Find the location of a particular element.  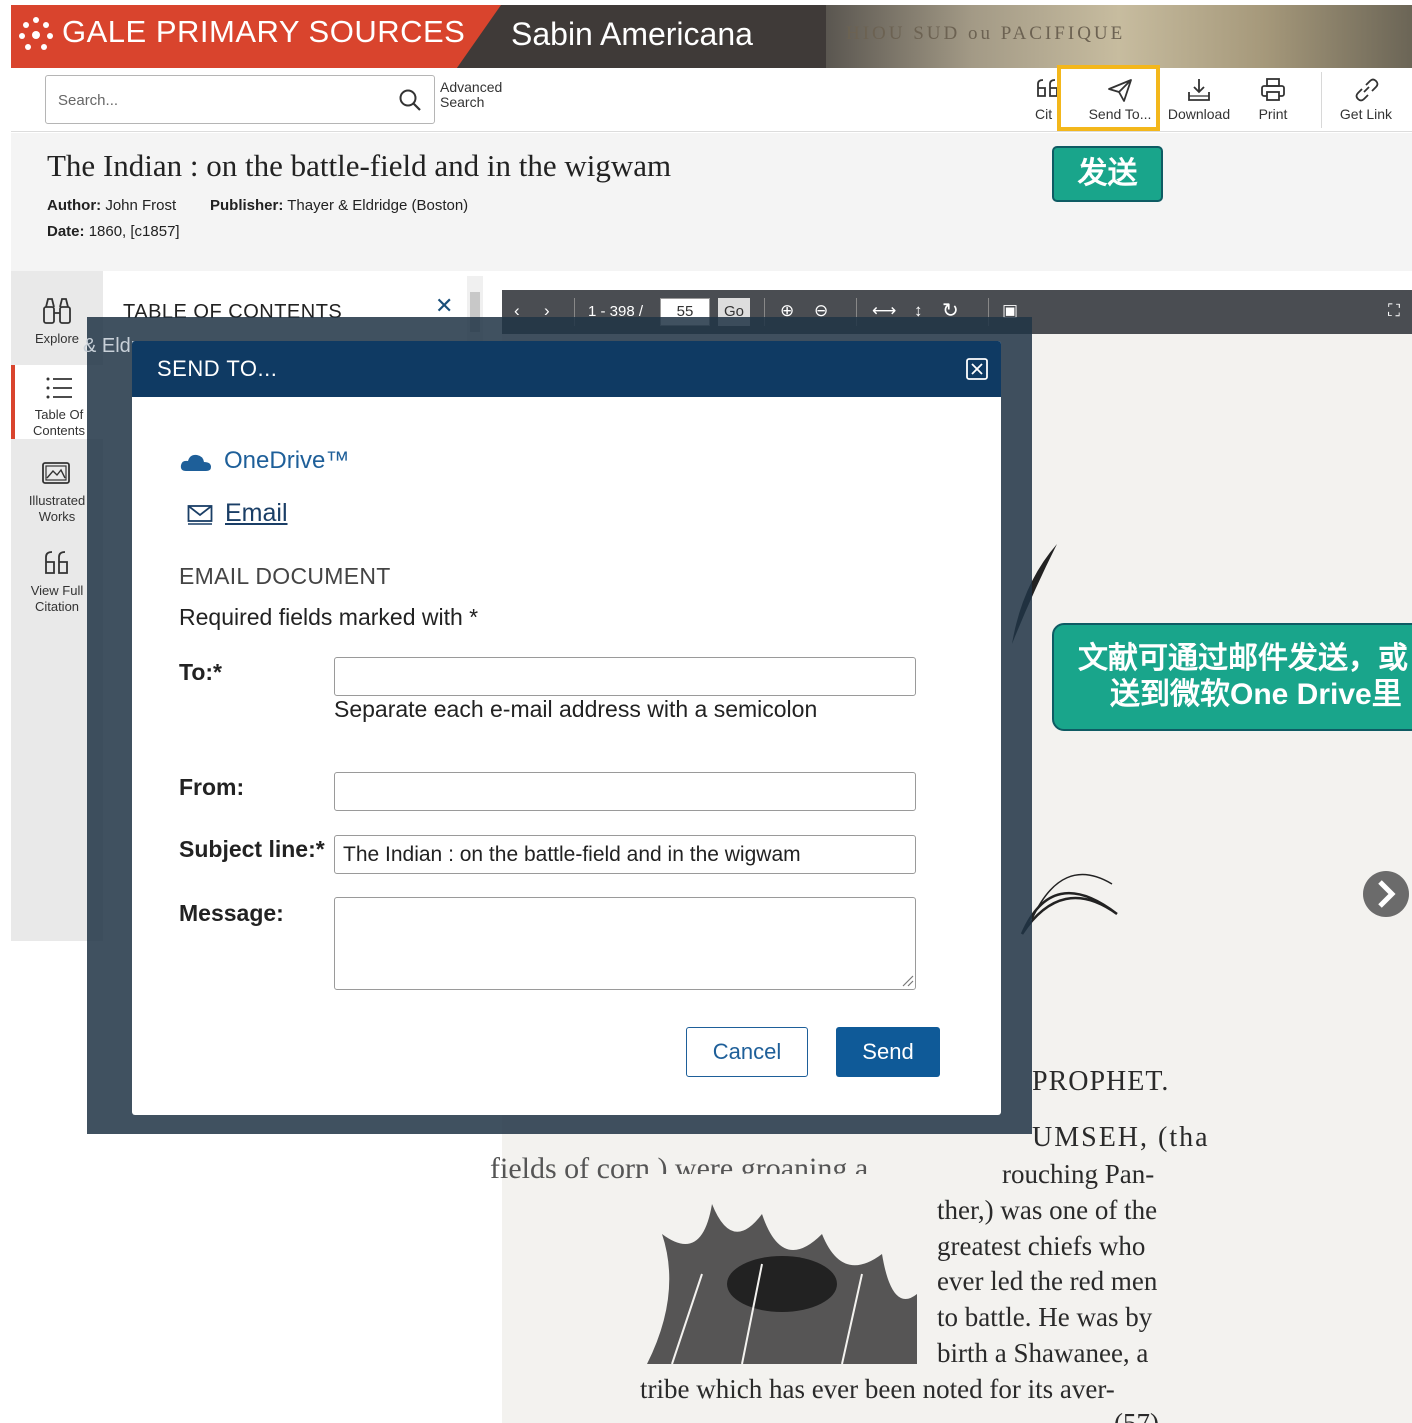

advanced-search-line1: Advanced is located at coordinates (471, 87).